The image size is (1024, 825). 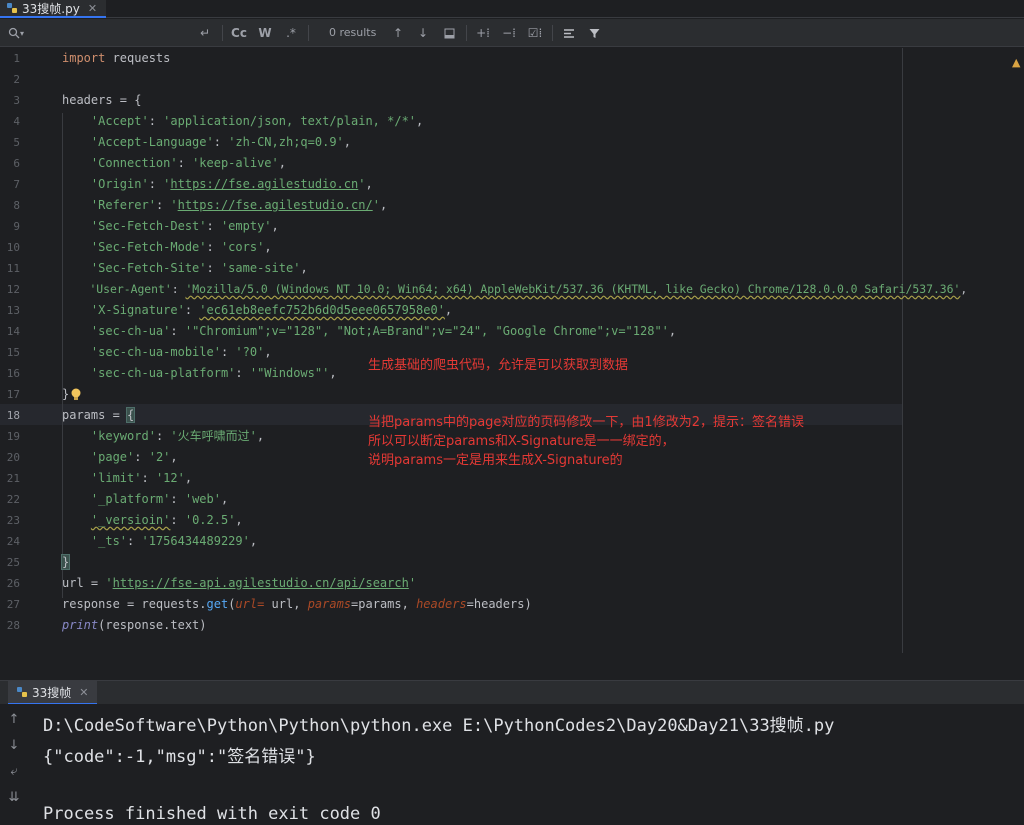 I want to click on line-number: 1, so click(x=16, y=58).